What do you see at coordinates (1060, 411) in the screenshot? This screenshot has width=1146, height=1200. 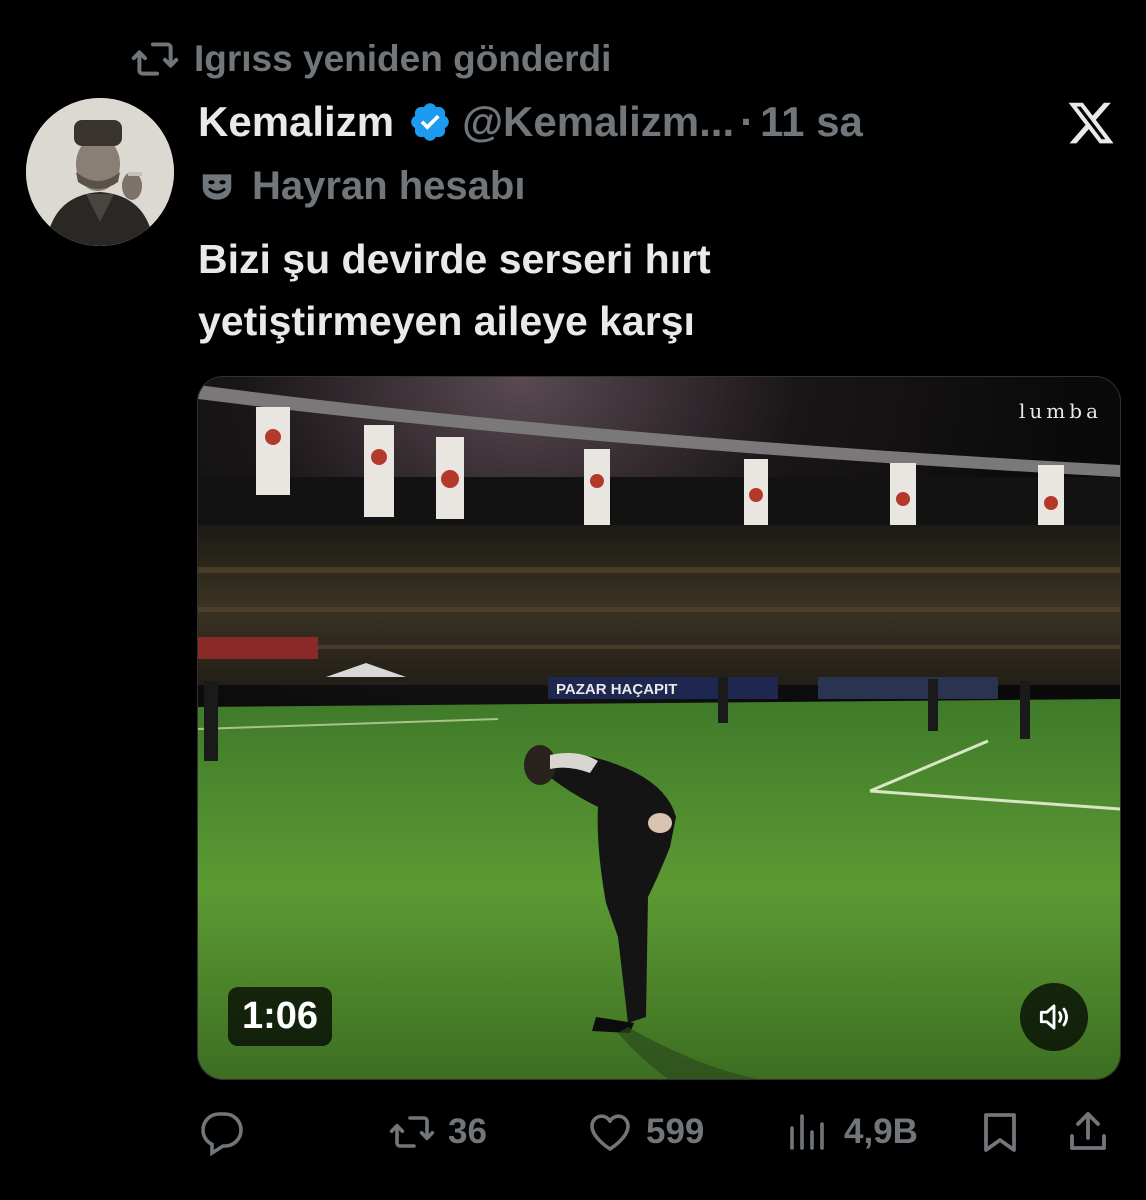 I see `video-watermark: lumba` at bounding box center [1060, 411].